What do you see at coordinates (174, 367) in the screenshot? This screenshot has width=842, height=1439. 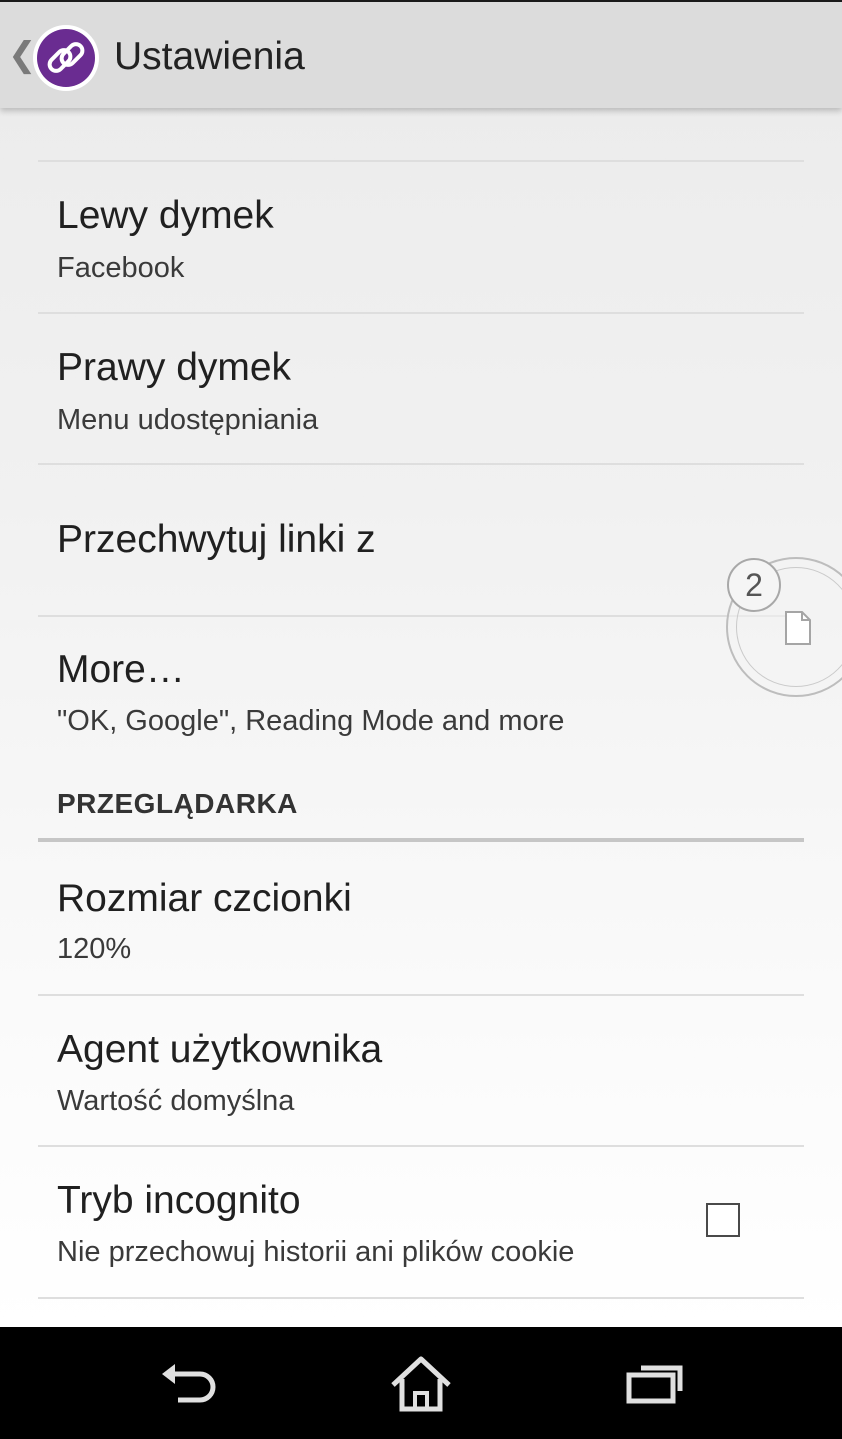 I see `setting-title: Prawy dymek` at bounding box center [174, 367].